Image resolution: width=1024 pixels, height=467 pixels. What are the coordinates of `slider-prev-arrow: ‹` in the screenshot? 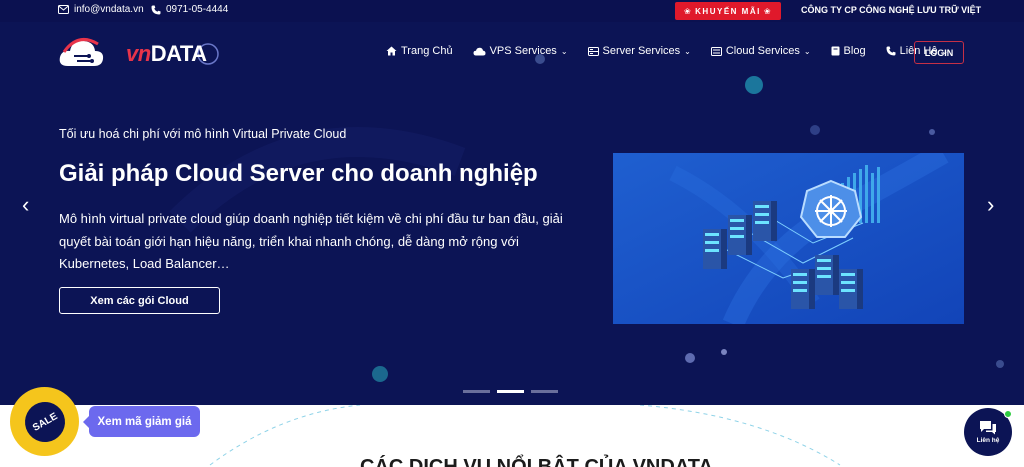 It's located at (25, 205).